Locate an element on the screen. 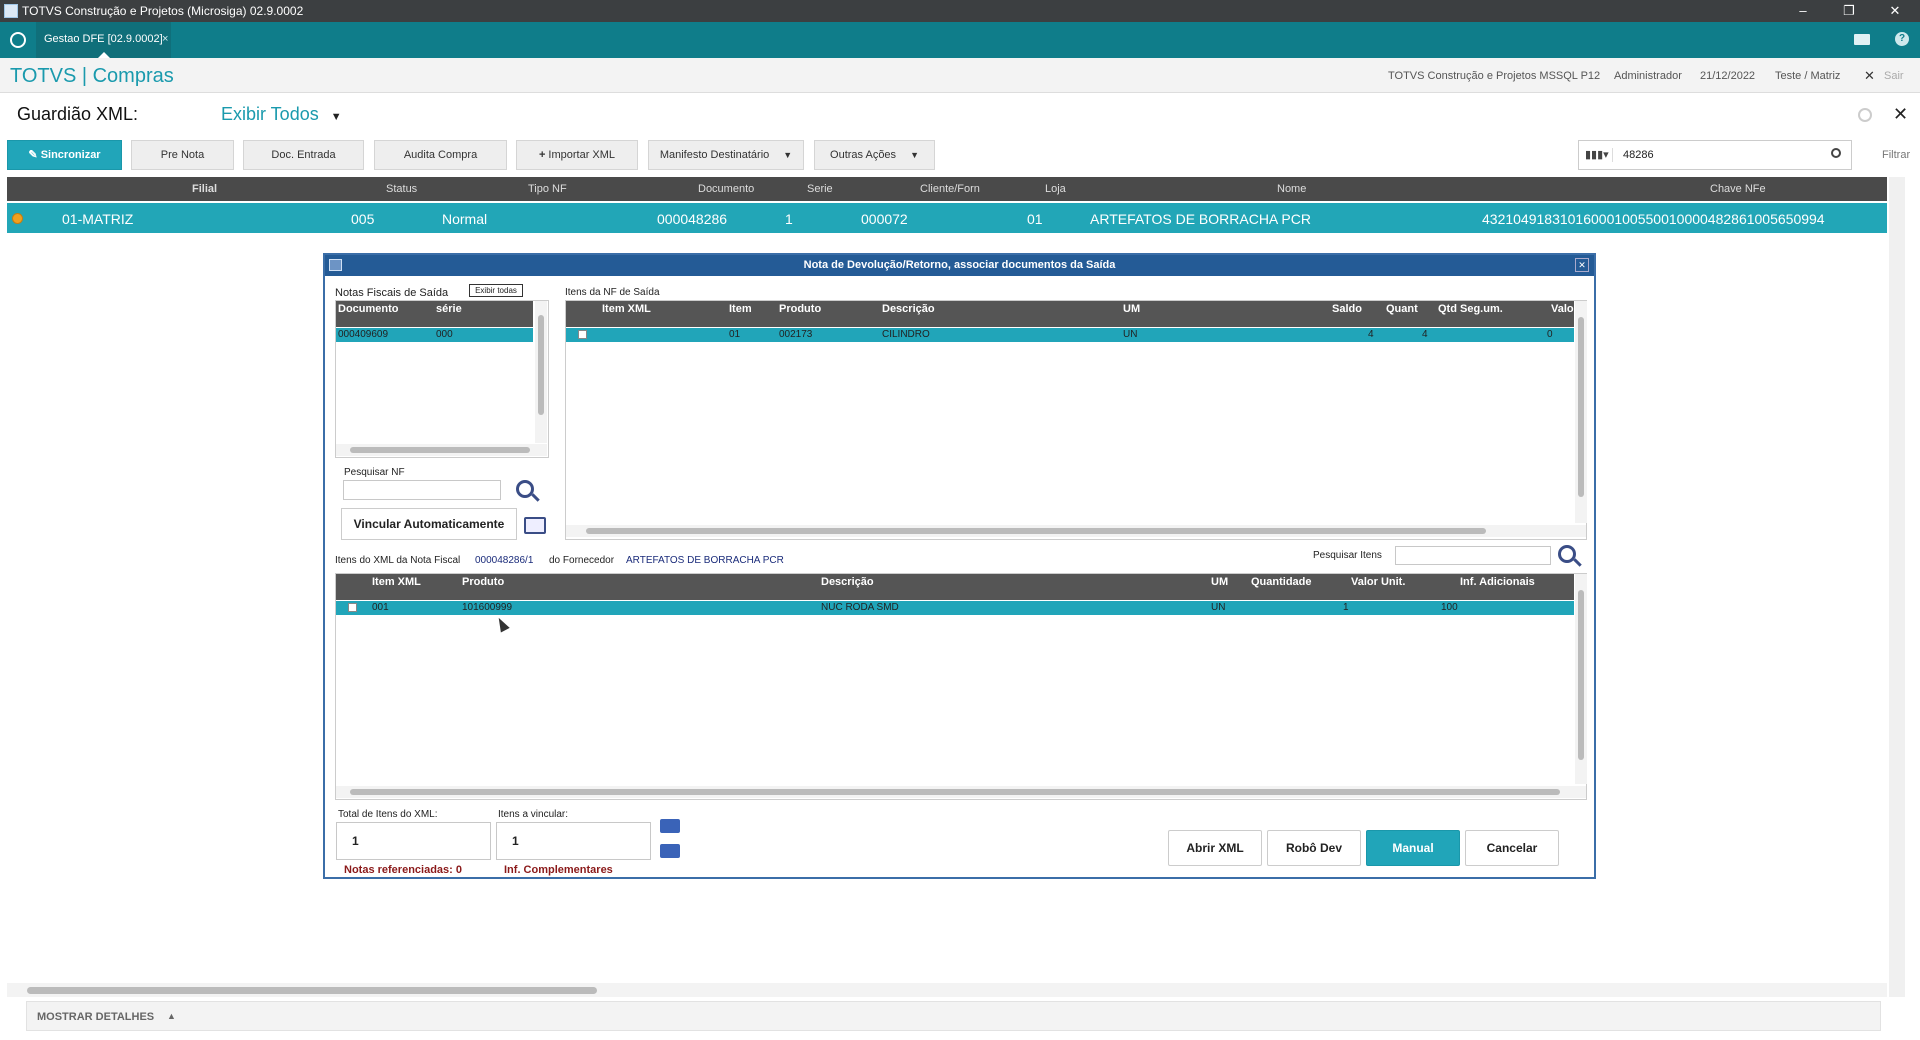 Image resolution: width=1920 pixels, height=1040 pixels. importar-xml-button: + Importar XML is located at coordinates (577, 155).